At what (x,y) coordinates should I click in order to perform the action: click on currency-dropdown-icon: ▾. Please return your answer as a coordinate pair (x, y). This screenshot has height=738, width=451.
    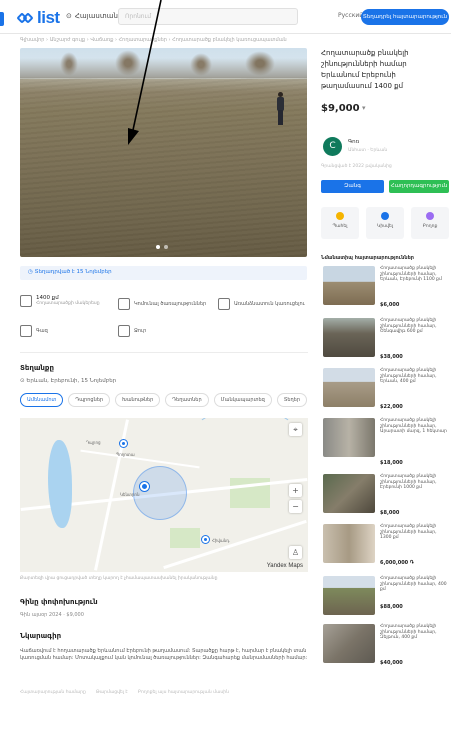
    Looking at the image, I should click on (364, 108).